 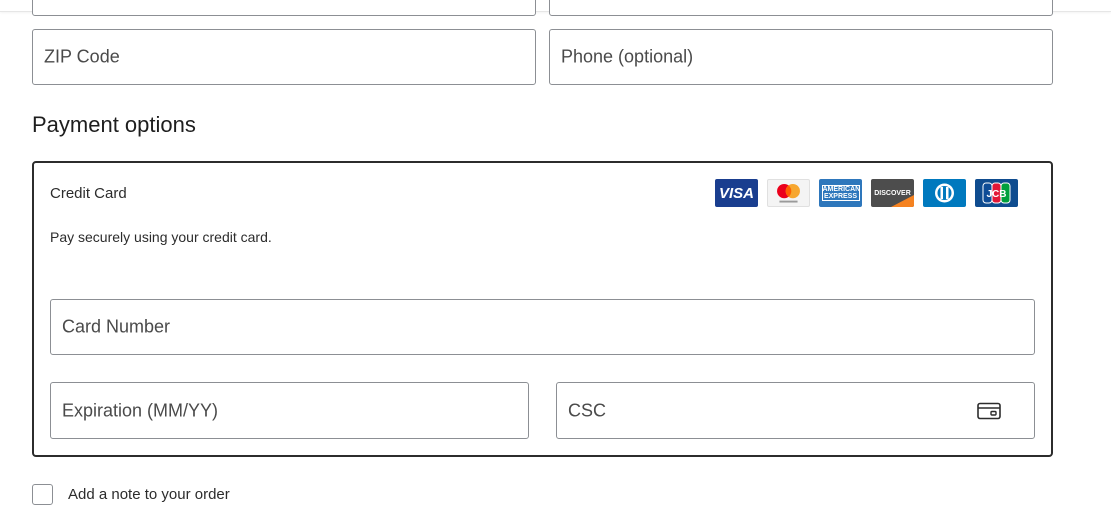 I want to click on credit-card-icon, so click(x=989, y=413).